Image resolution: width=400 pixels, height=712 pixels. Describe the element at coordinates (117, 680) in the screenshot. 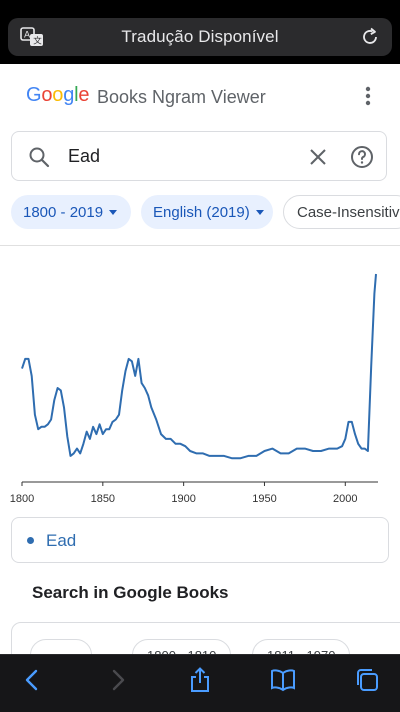

I see `forward-icon` at that location.